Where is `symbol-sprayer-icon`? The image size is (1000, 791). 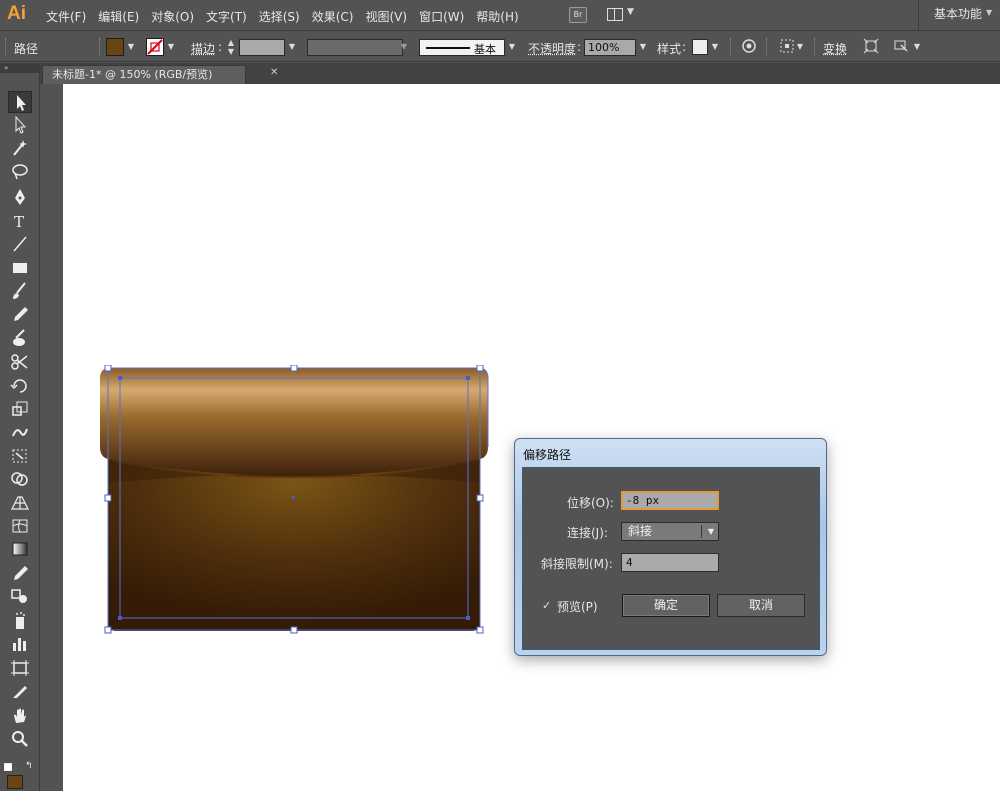 symbol-sprayer-icon is located at coordinates (20, 620).